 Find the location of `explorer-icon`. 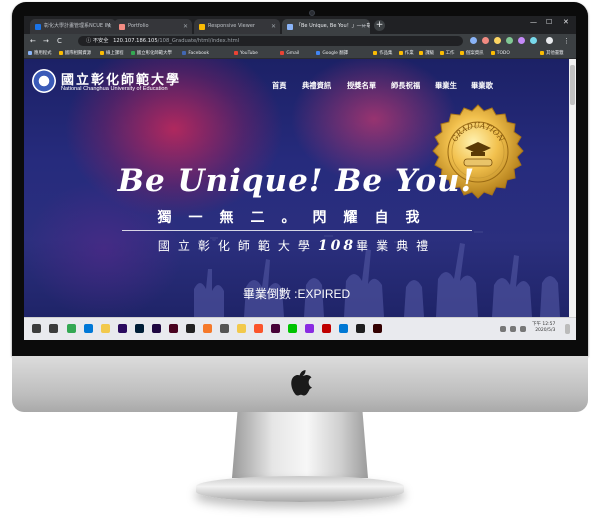

explorer-icon is located at coordinates (105, 328).